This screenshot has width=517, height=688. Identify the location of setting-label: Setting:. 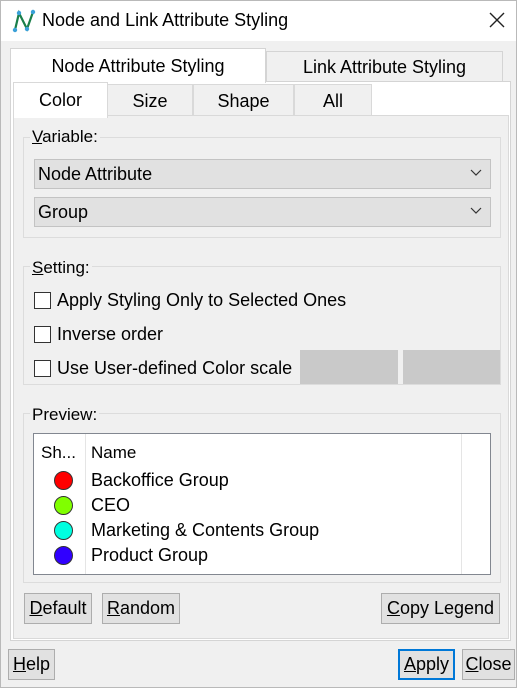
(61, 268).